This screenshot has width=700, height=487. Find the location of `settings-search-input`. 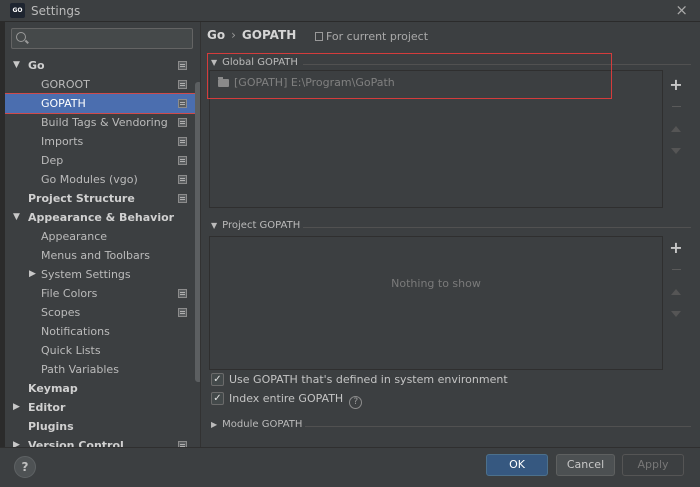

settings-search-input is located at coordinates (109, 38).